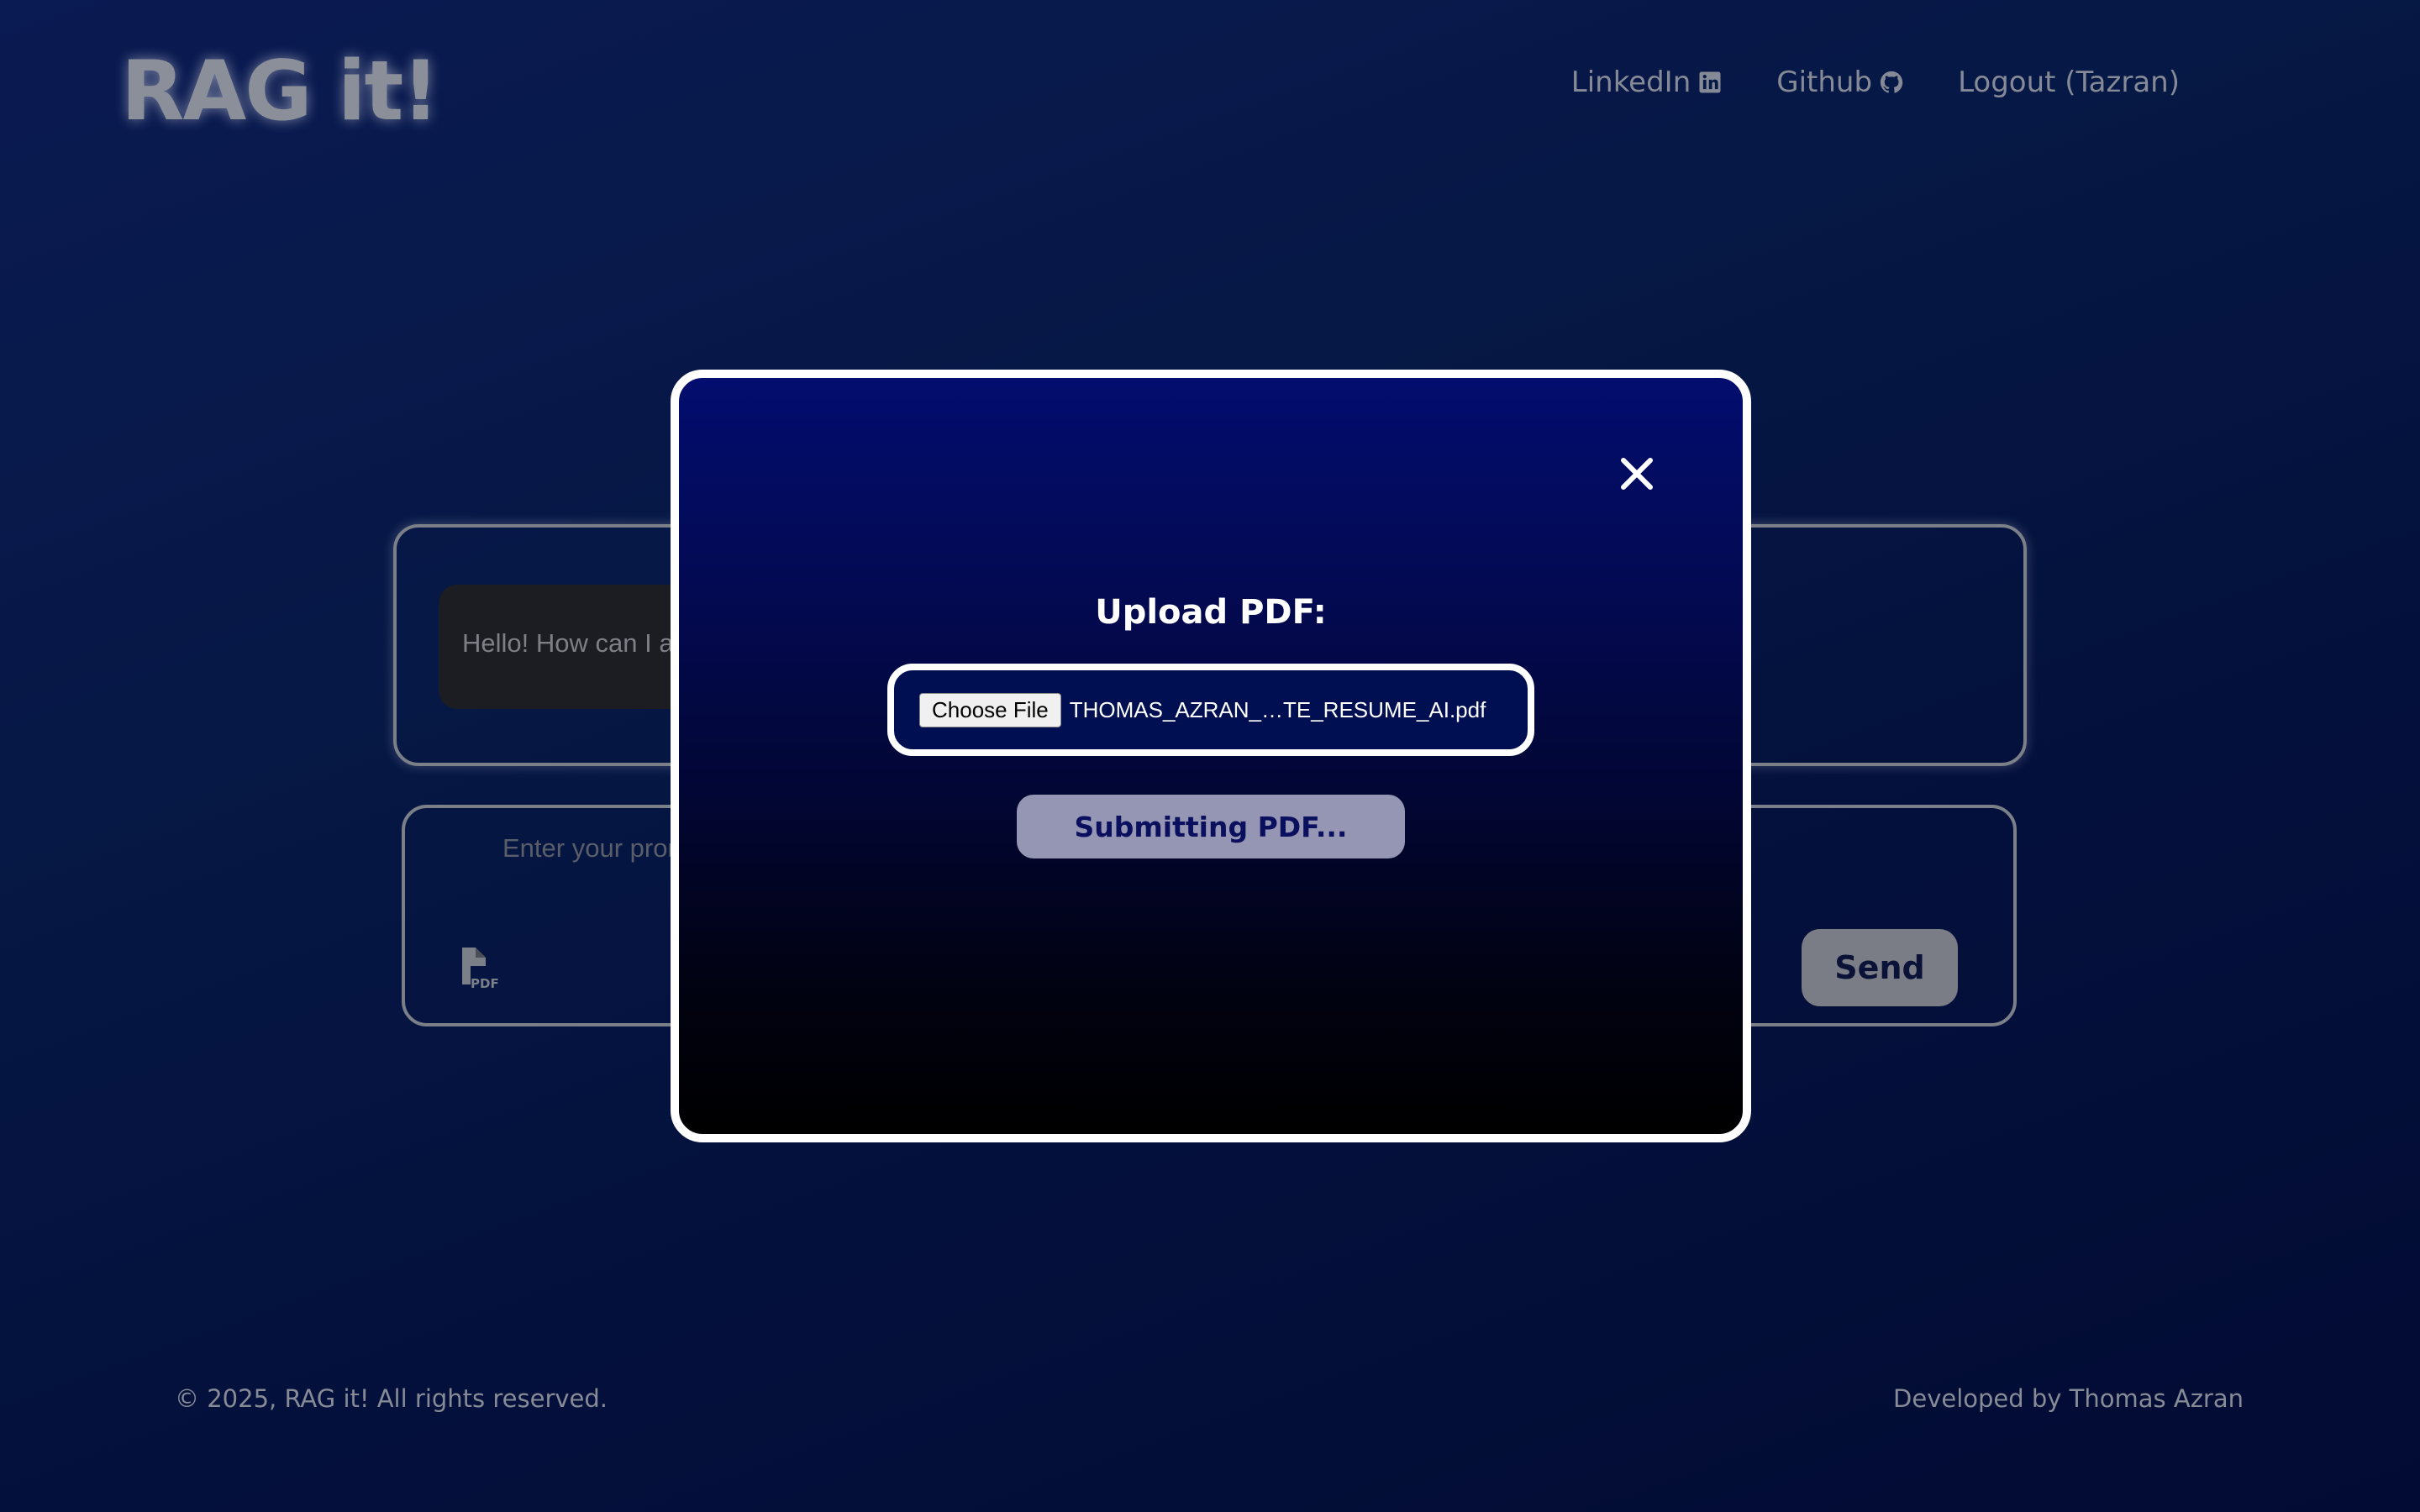 The image size is (2420, 1512). I want to click on nav-linkedin-link: LinkedIn, so click(1647, 82).